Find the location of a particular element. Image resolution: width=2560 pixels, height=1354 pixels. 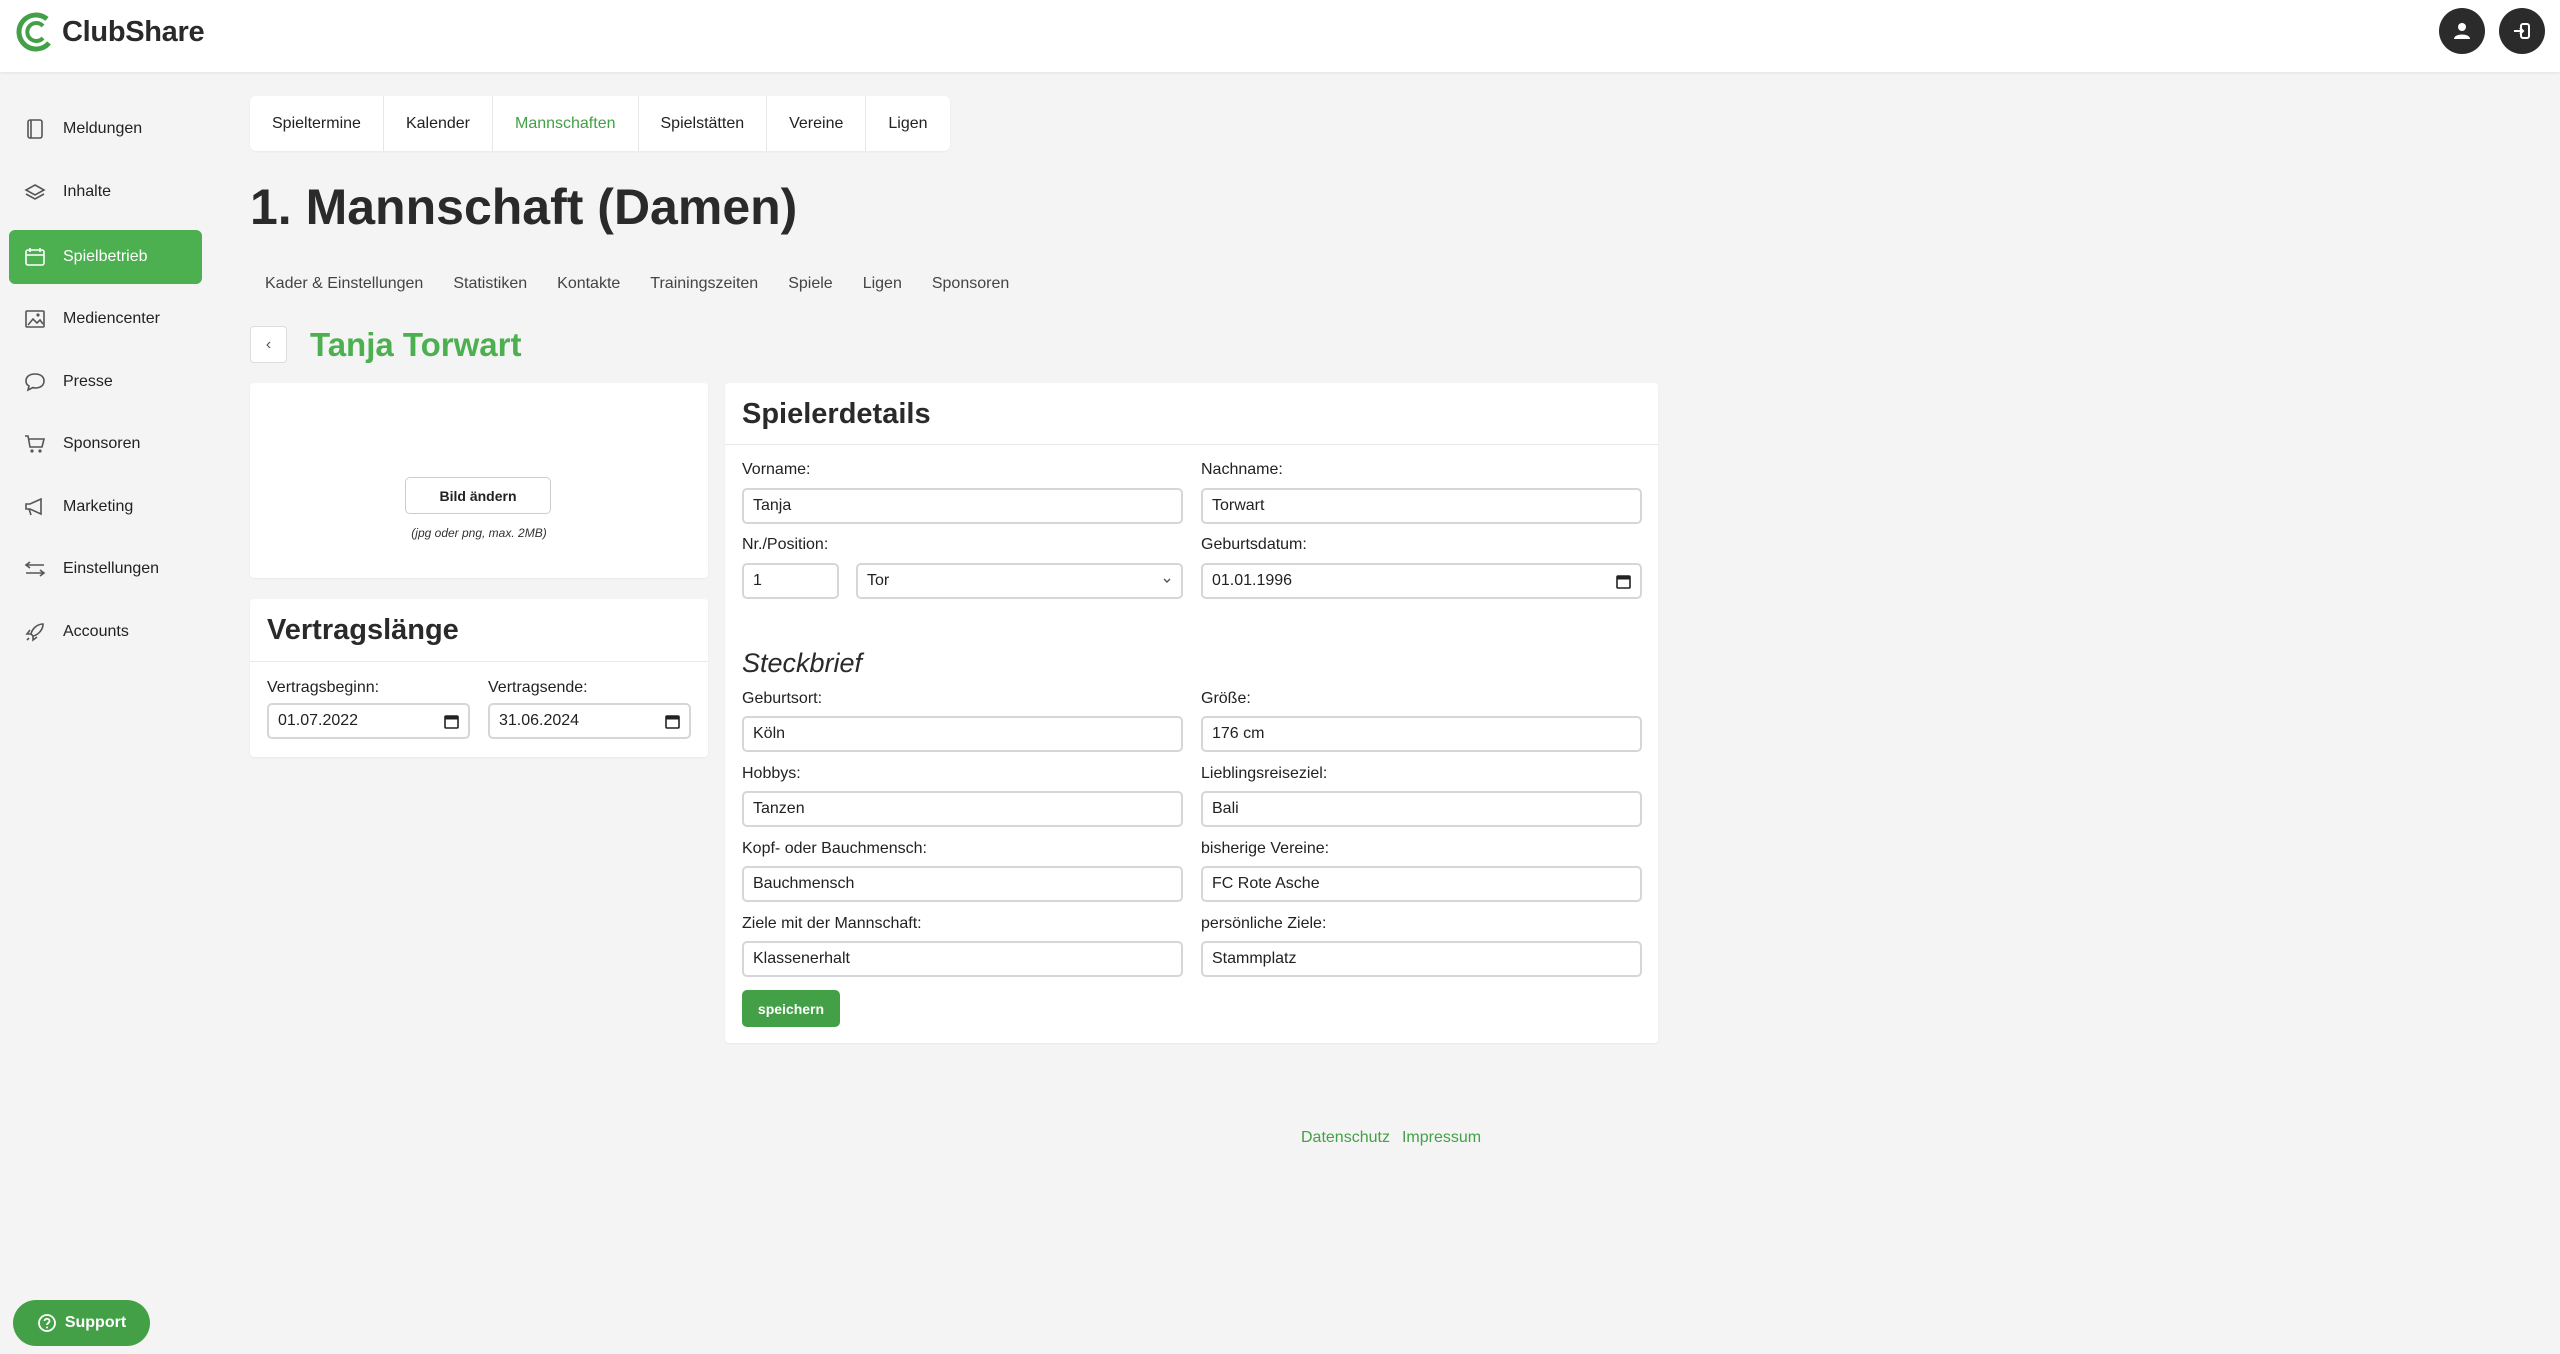

impressum-link: Impressum is located at coordinates (1441, 1138).